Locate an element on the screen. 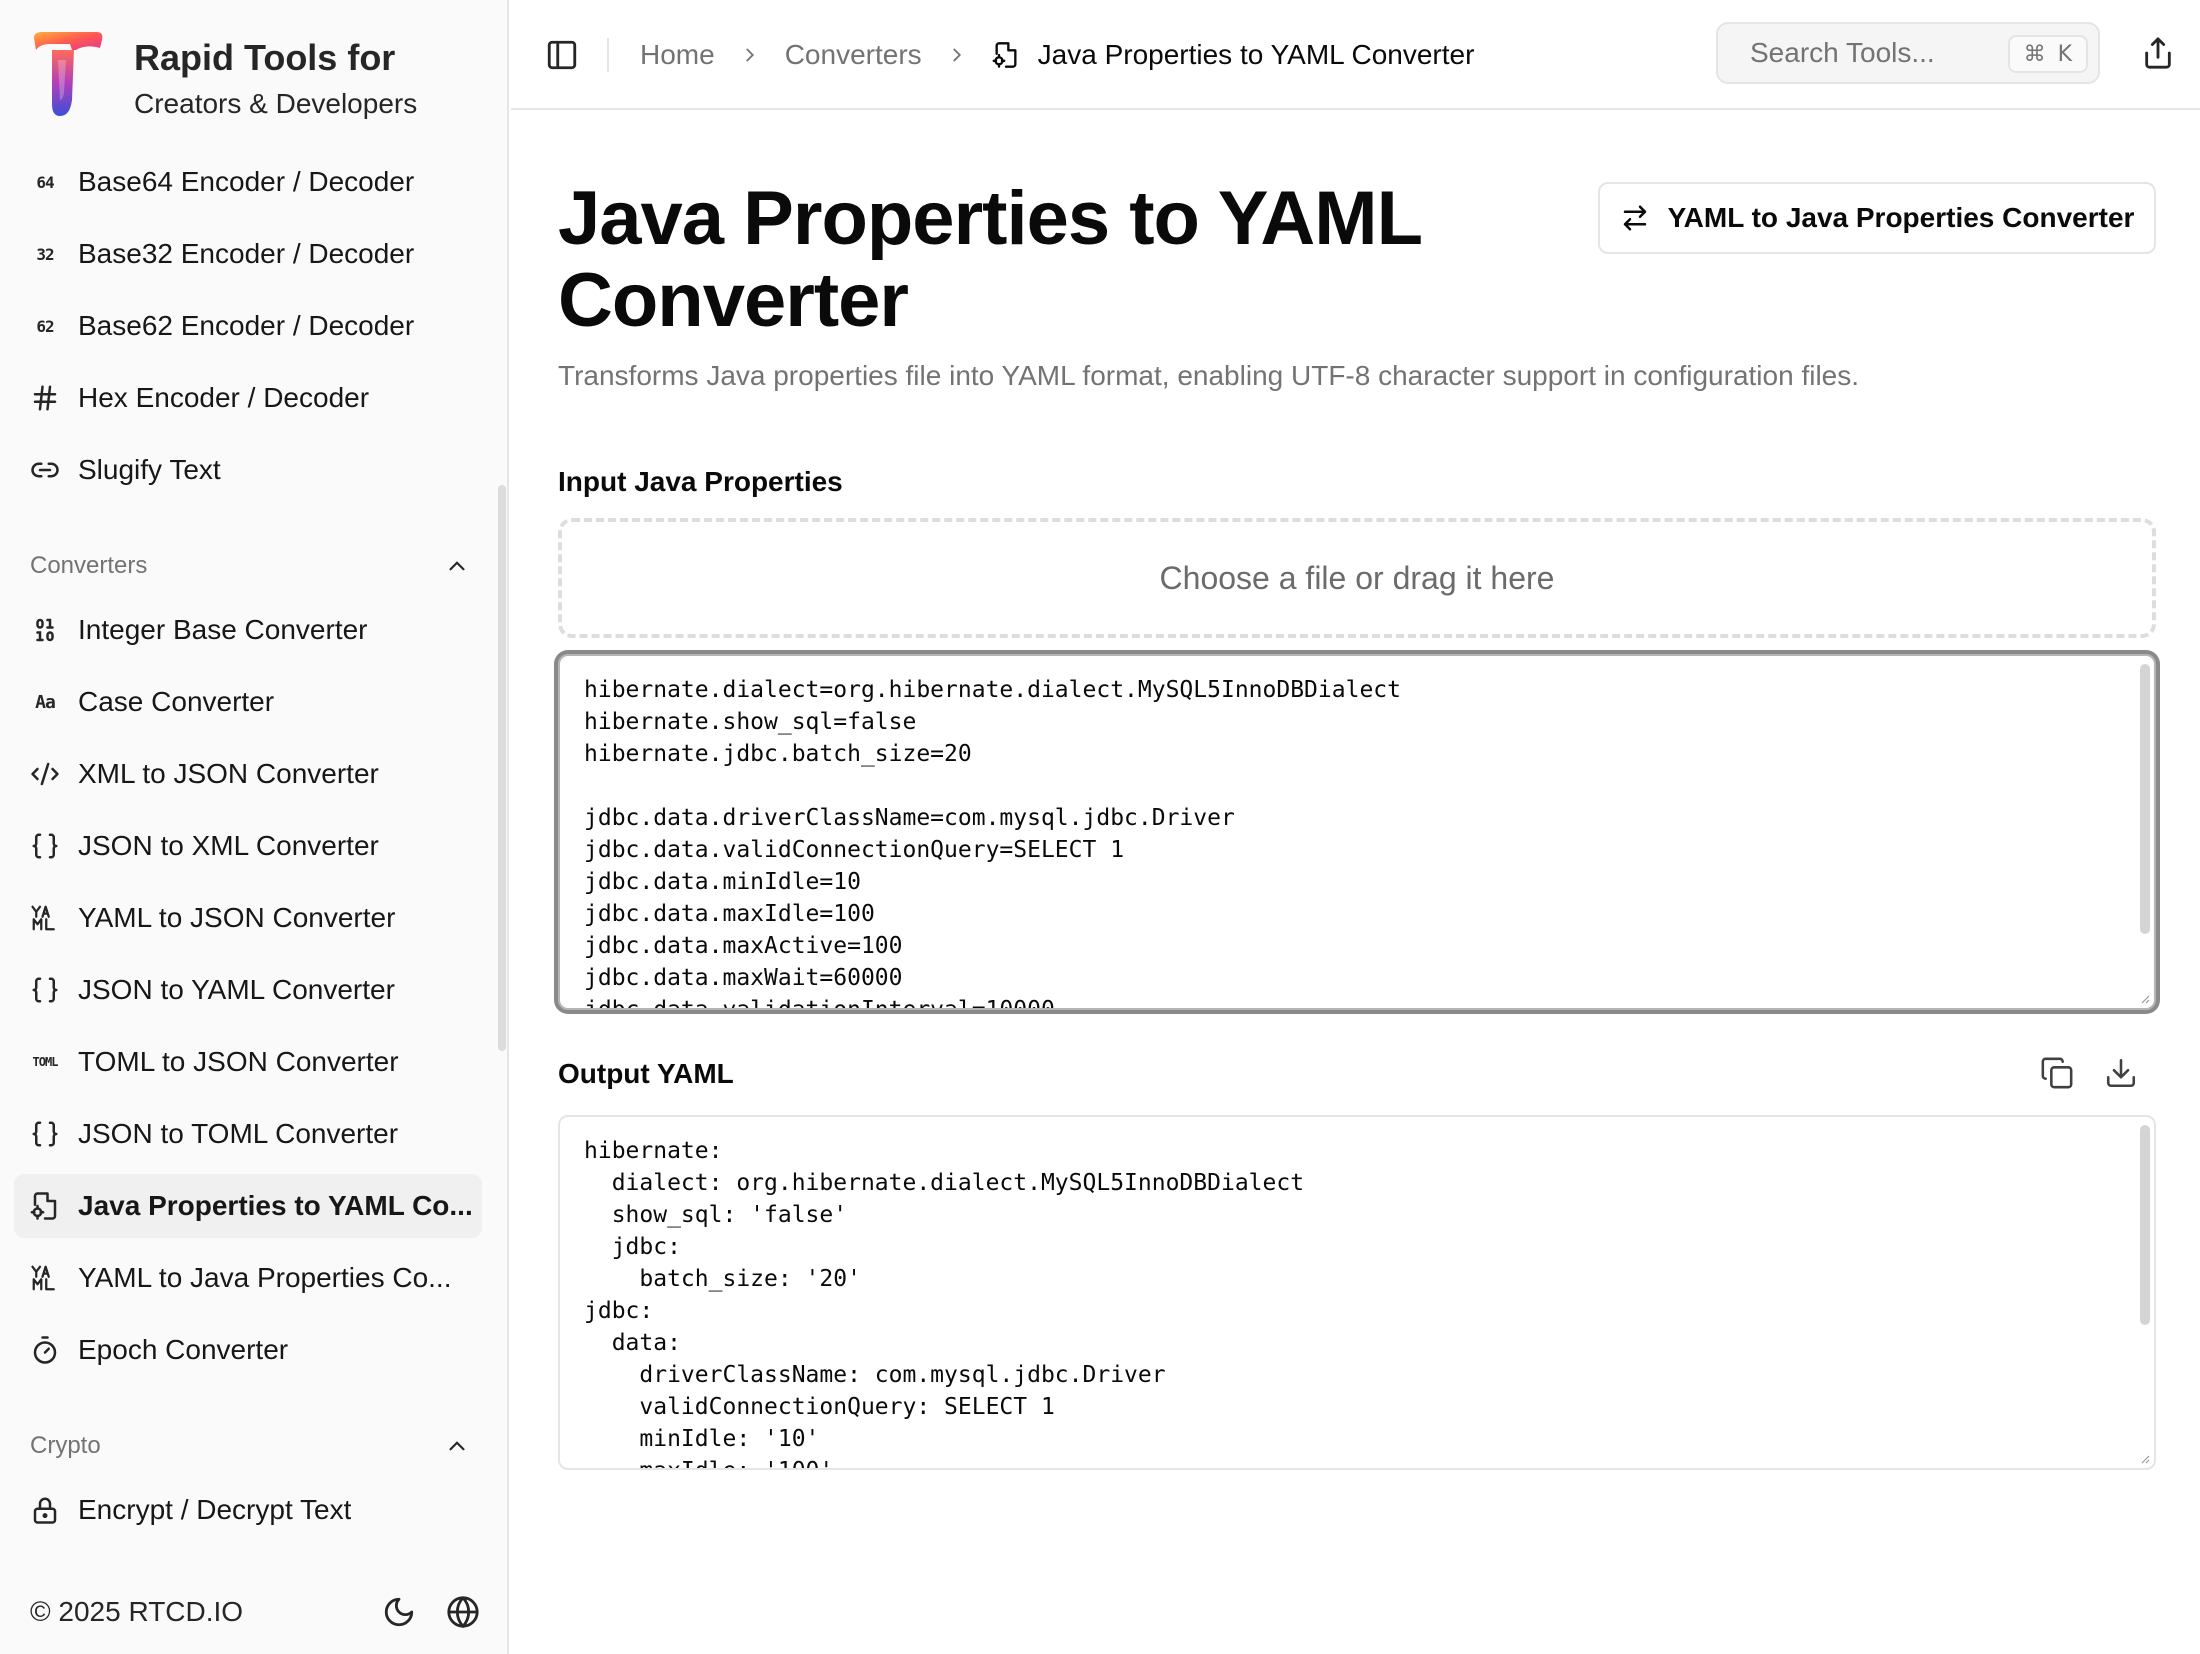 This screenshot has width=2200, height=1654. sidebar-item-integer-base: Integer Base Converter is located at coordinates (248, 630).